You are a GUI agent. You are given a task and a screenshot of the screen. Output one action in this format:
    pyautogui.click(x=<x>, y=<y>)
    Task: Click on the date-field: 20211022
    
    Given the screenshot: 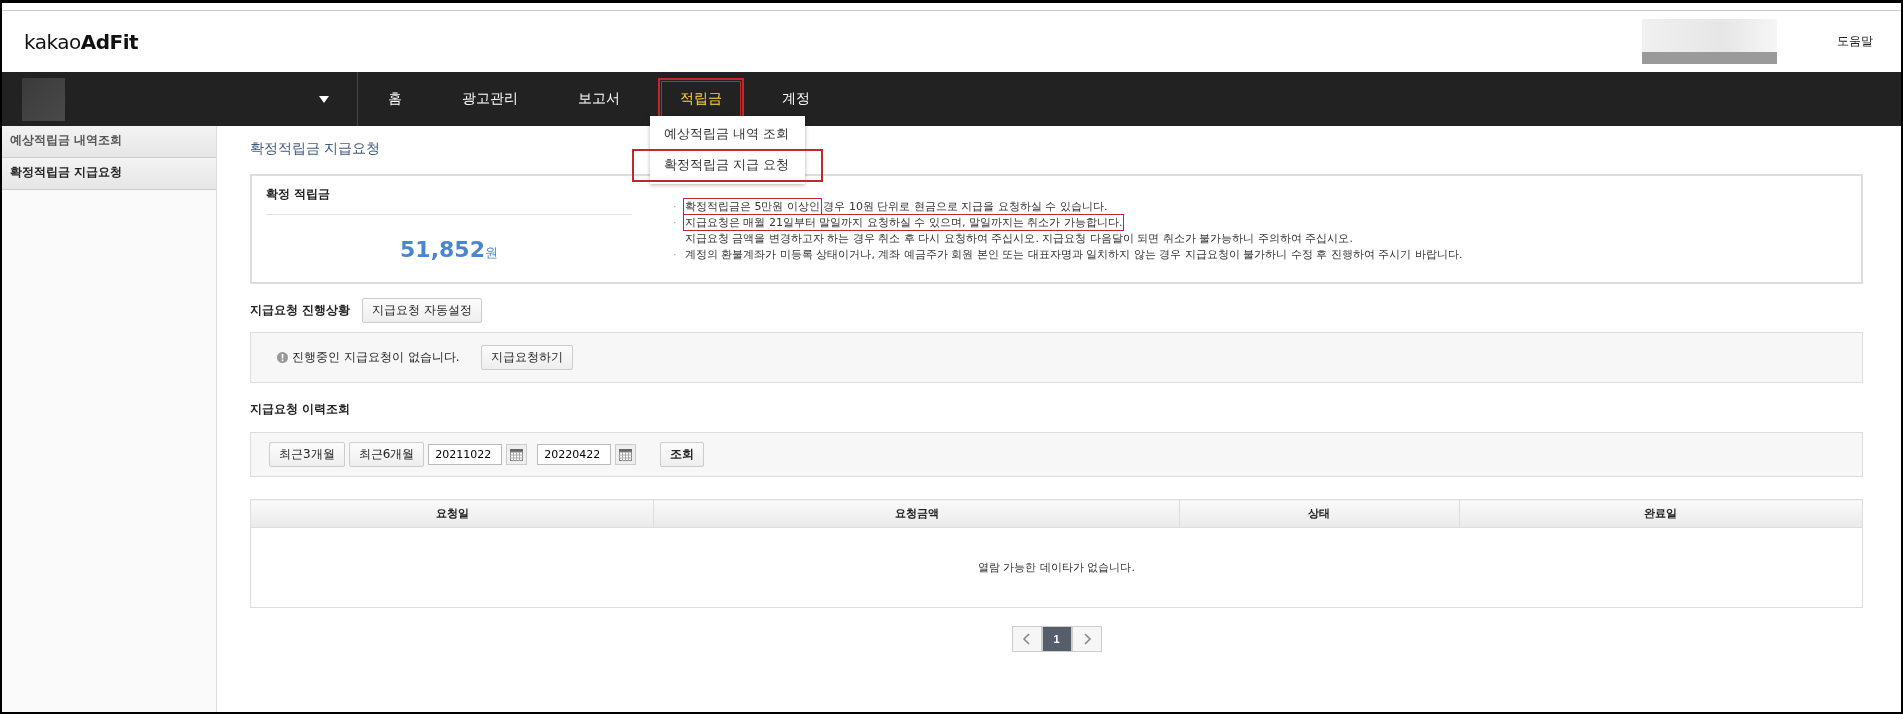 What is the action you would take?
    pyautogui.click(x=465, y=454)
    